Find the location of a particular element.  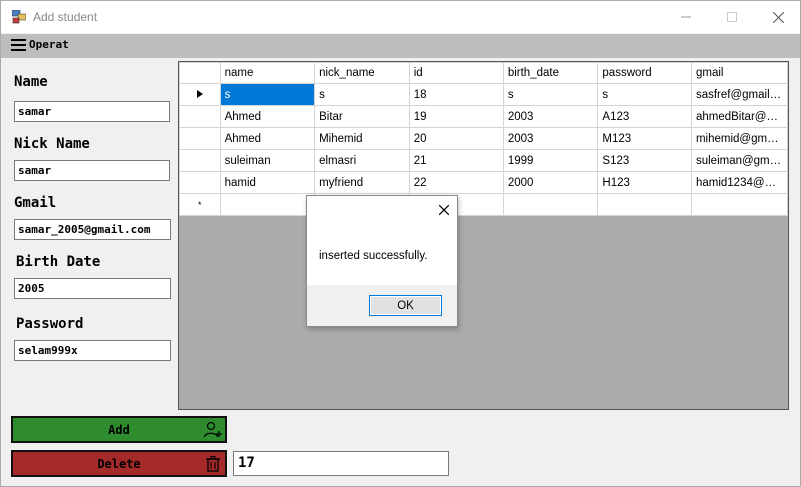

birth-date-label: Birth Date is located at coordinates (58, 262).